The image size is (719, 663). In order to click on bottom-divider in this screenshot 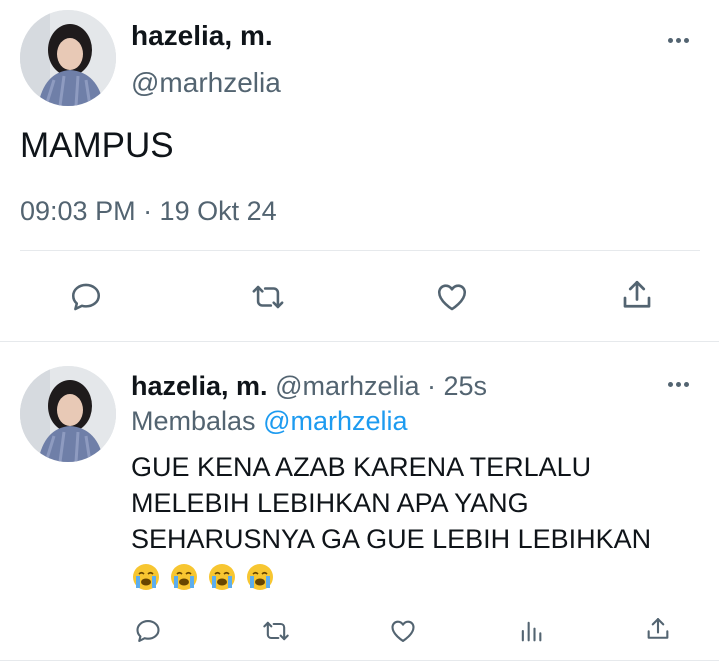, I will do `click(359, 660)`.